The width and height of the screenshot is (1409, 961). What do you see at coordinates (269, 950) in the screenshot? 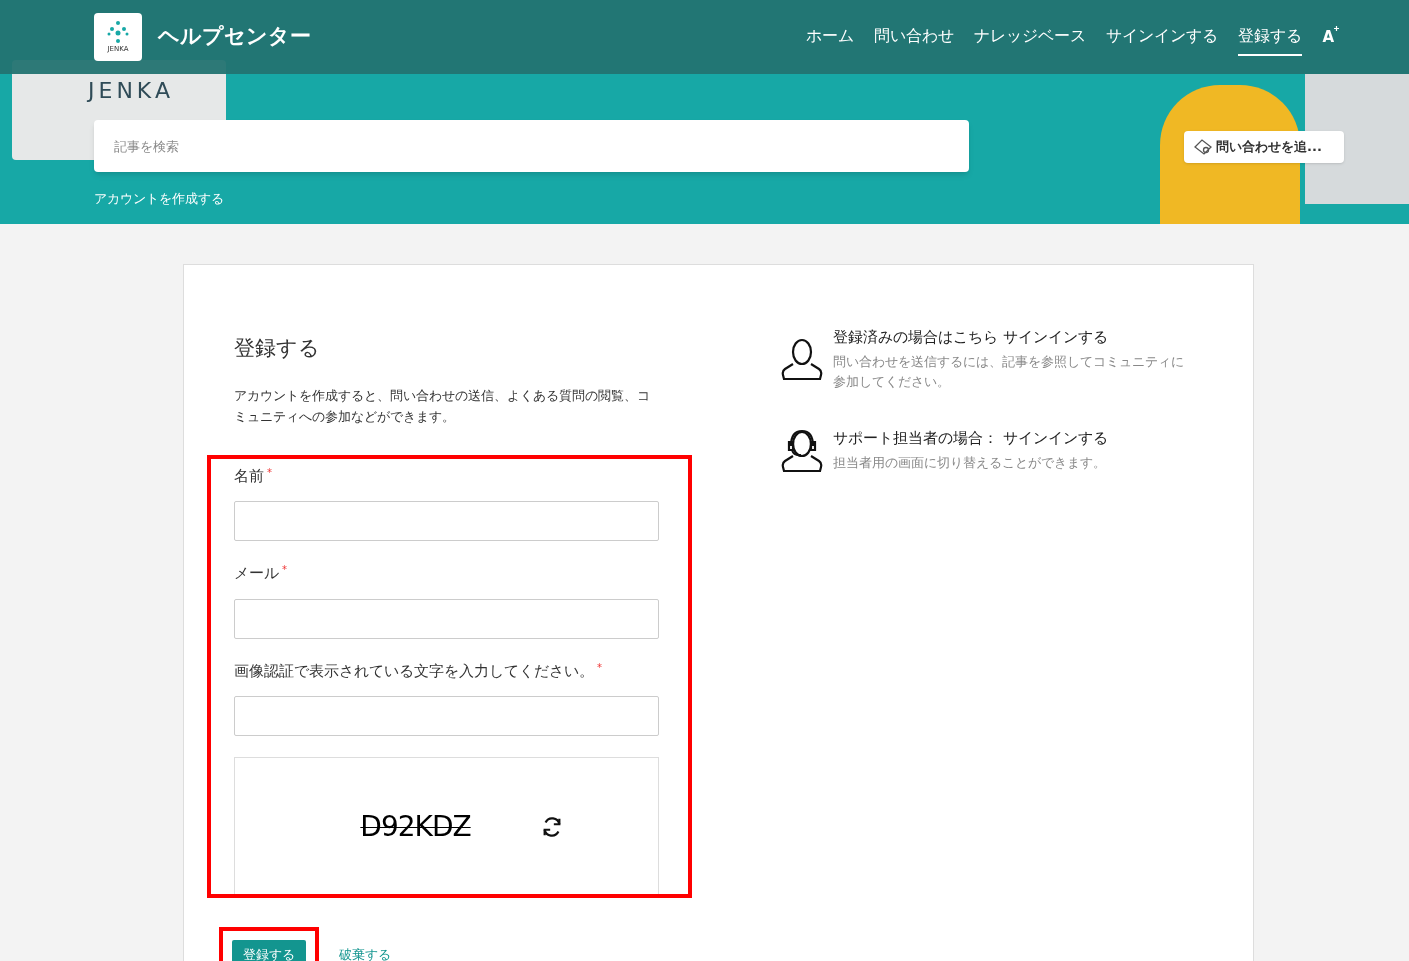
I see `submit-button: 登録する` at bounding box center [269, 950].